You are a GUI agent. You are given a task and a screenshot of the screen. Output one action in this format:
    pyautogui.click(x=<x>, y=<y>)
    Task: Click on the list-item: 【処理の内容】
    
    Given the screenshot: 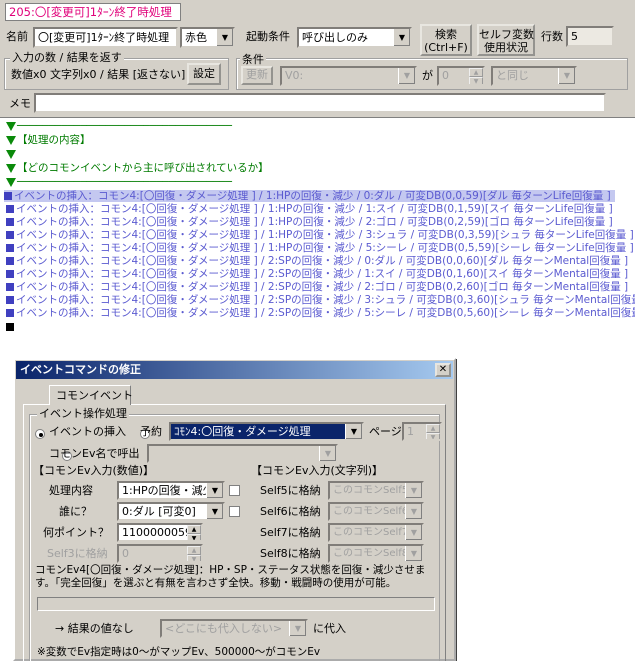 What is the action you would take?
    pyautogui.click(x=48, y=140)
    